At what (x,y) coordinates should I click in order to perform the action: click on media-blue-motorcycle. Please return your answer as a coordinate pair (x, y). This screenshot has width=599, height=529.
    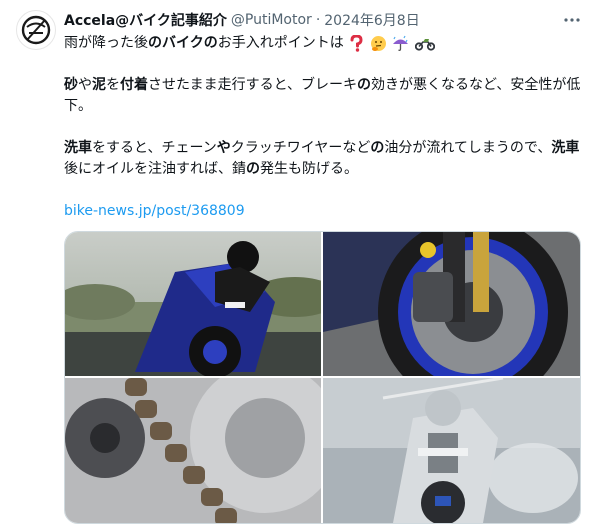
    Looking at the image, I should click on (193, 304).